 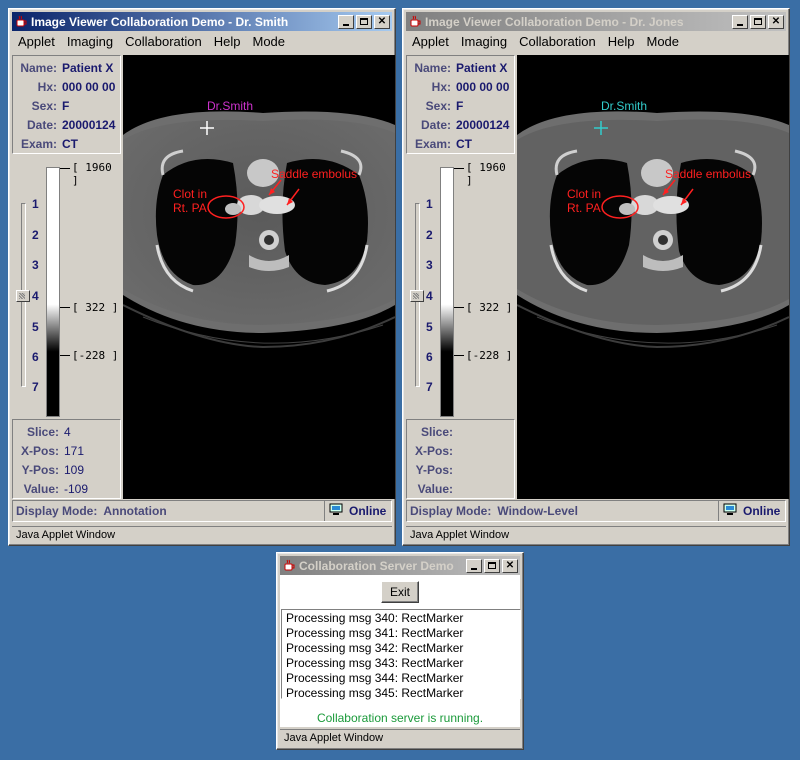 What do you see at coordinates (429, 296) in the screenshot?
I see `slice-tick-4: 4` at bounding box center [429, 296].